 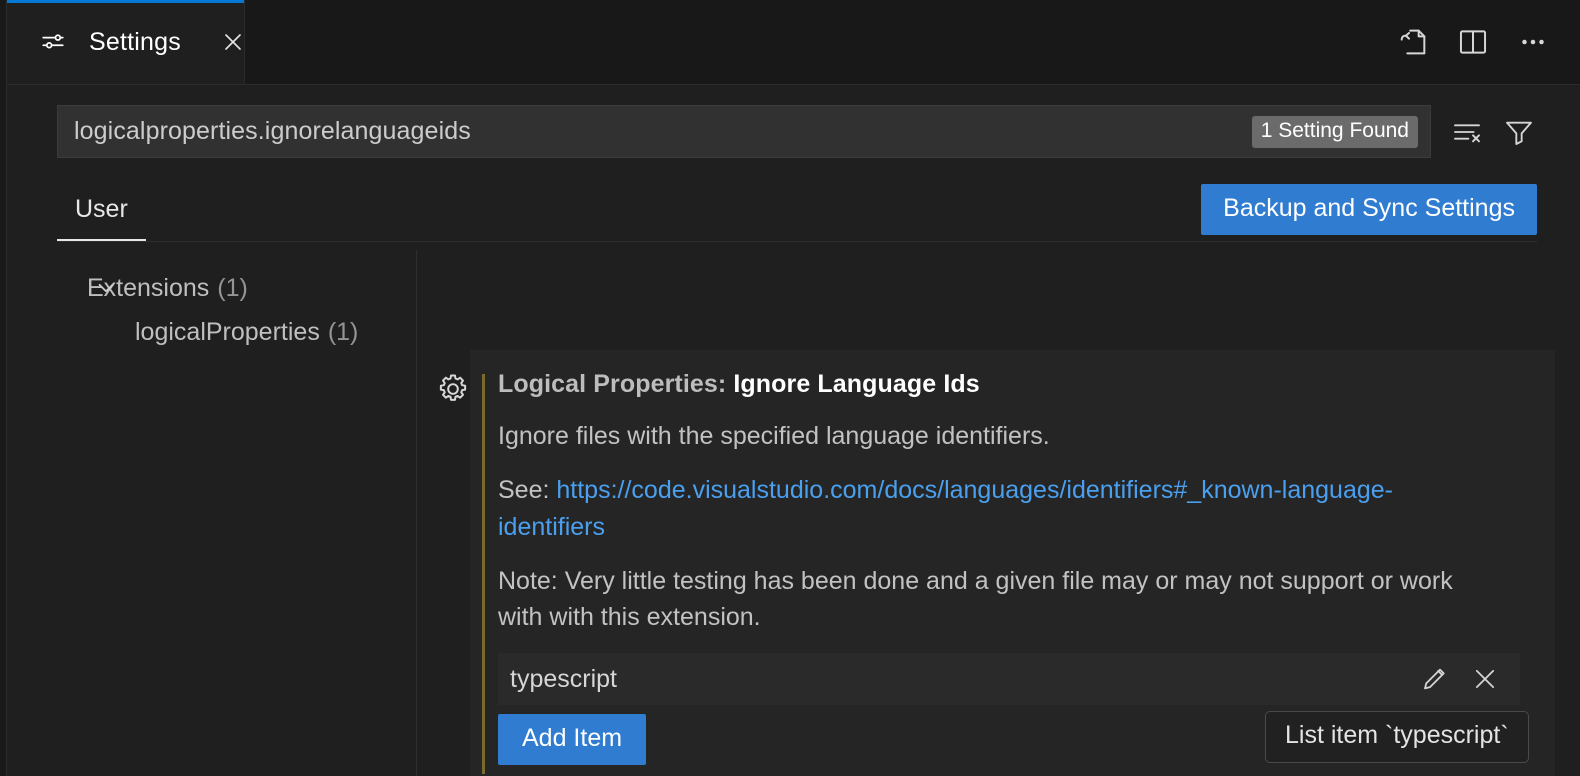 I want to click on edit-pencil-icon, so click(x=1435, y=679).